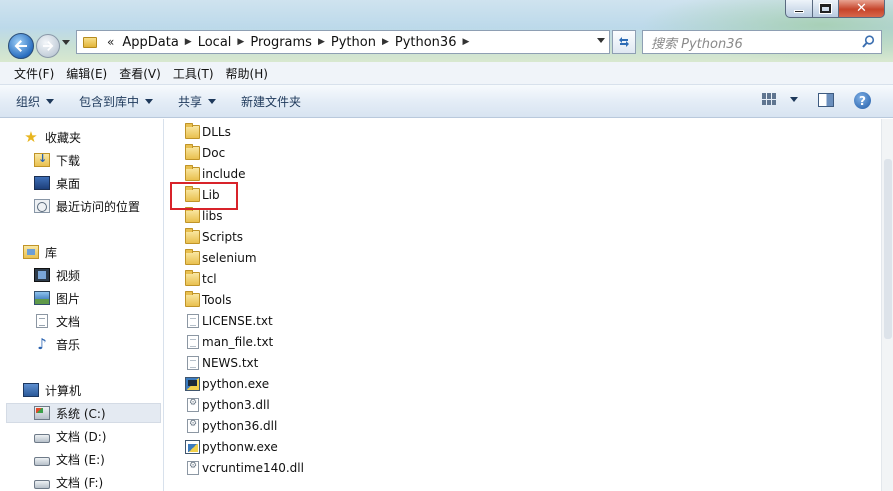 The height and width of the screenshot is (491, 893). What do you see at coordinates (48, 46) in the screenshot?
I see `forward-button` at bounding box center [48, 46].